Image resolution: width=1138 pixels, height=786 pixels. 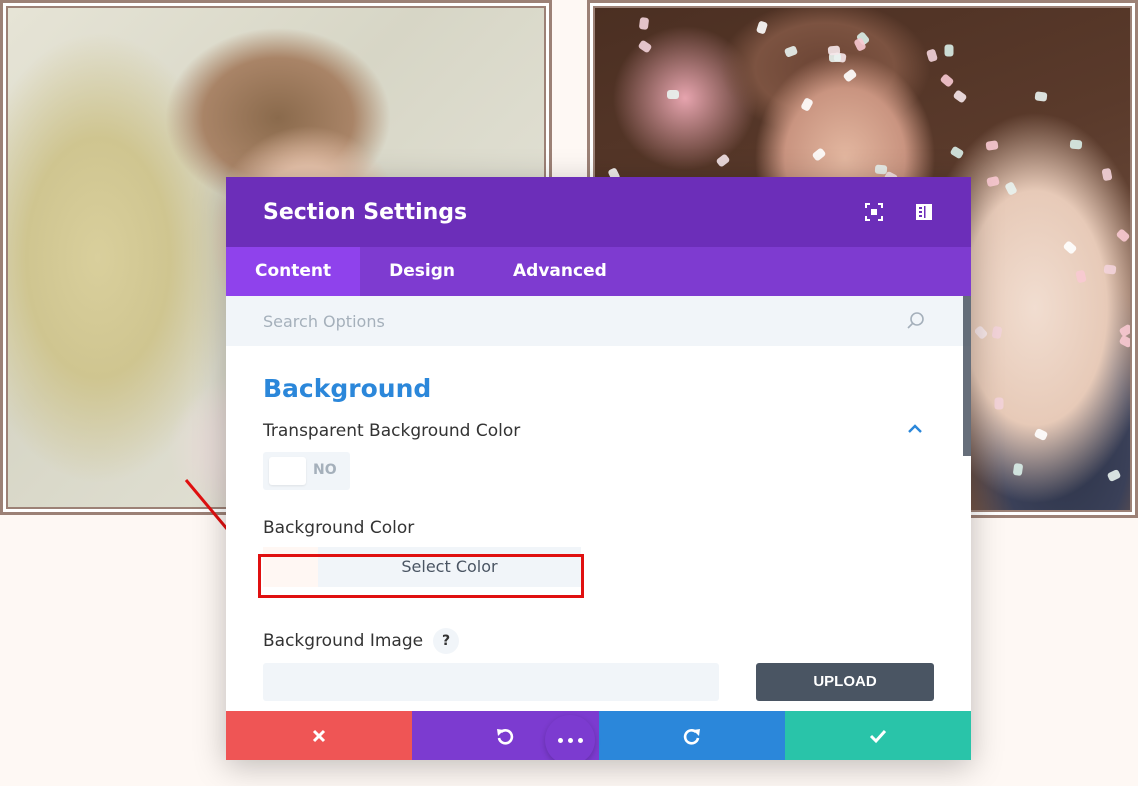 What do you see at coordinates (505, 736) in the screenshot?
I see `undo-icon` at bounding box center [505, 736].